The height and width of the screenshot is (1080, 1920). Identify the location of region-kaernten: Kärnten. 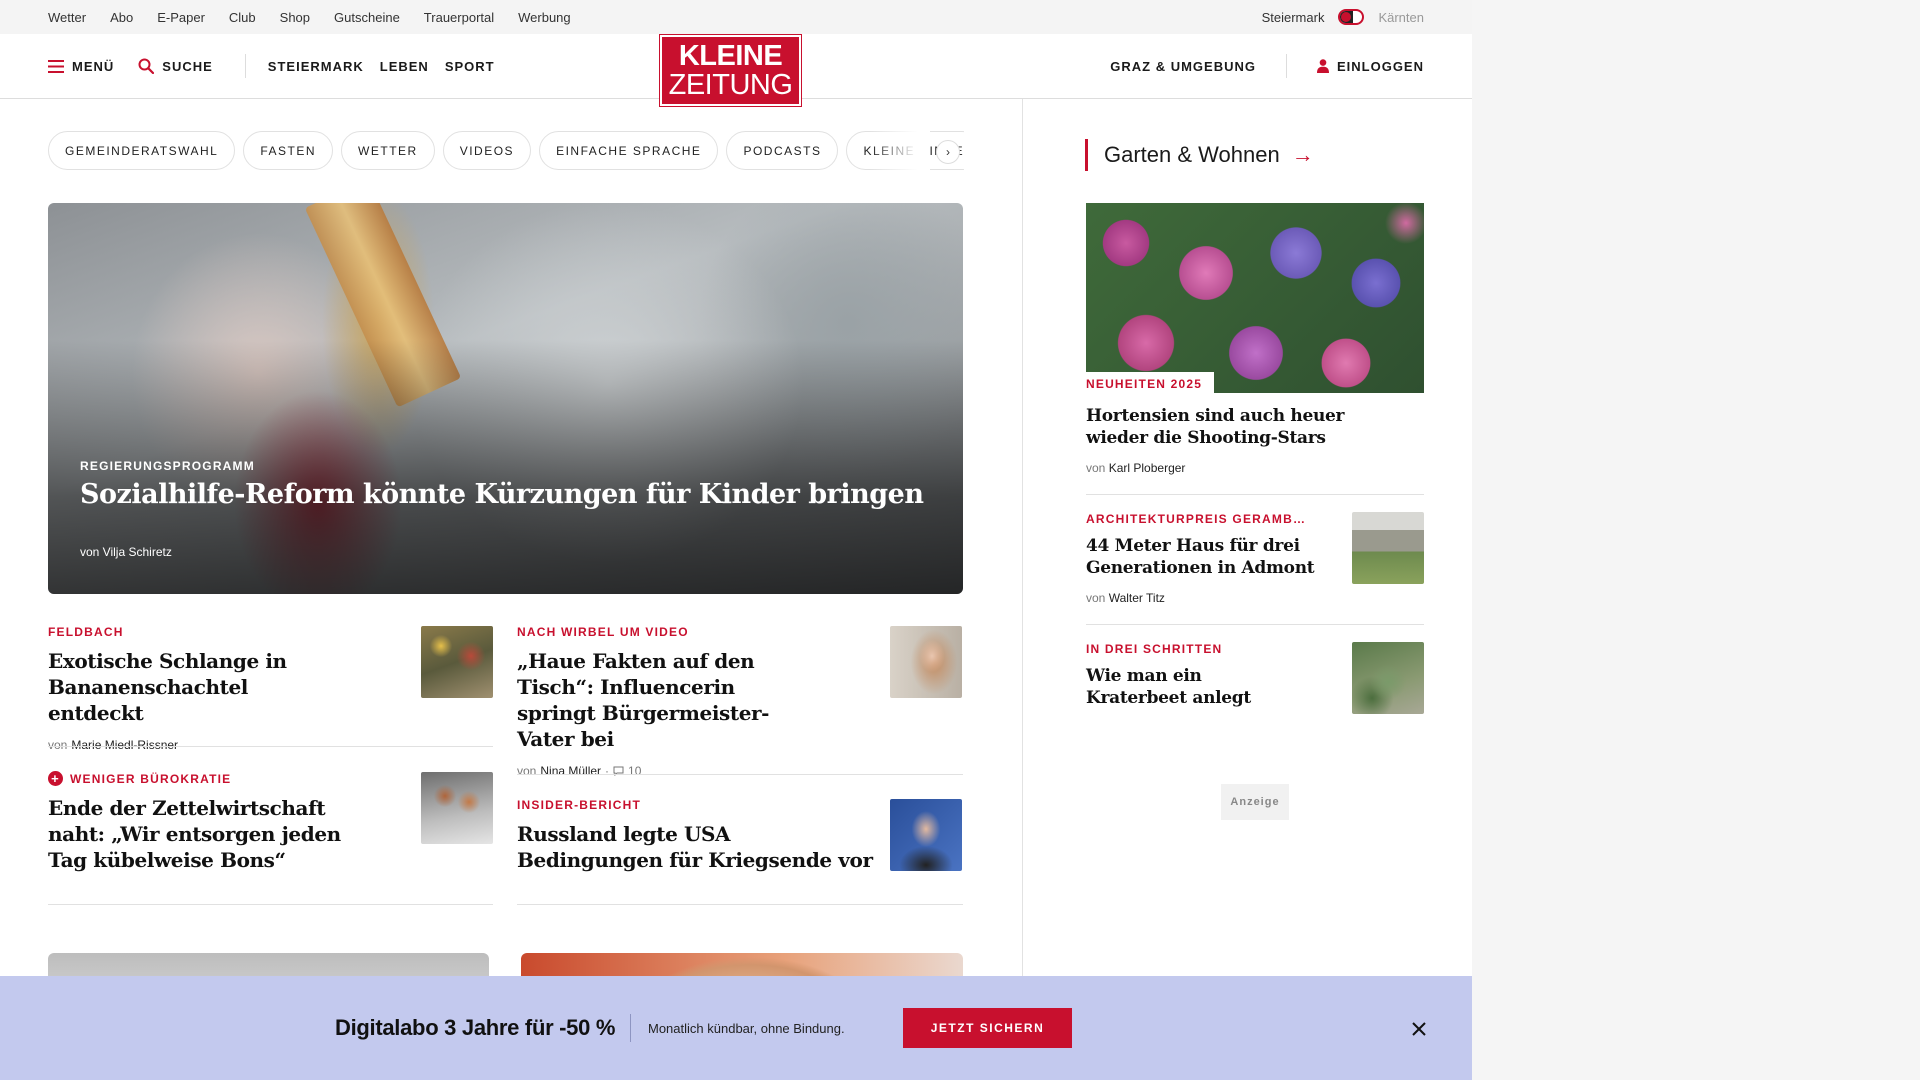
(1401, 17).